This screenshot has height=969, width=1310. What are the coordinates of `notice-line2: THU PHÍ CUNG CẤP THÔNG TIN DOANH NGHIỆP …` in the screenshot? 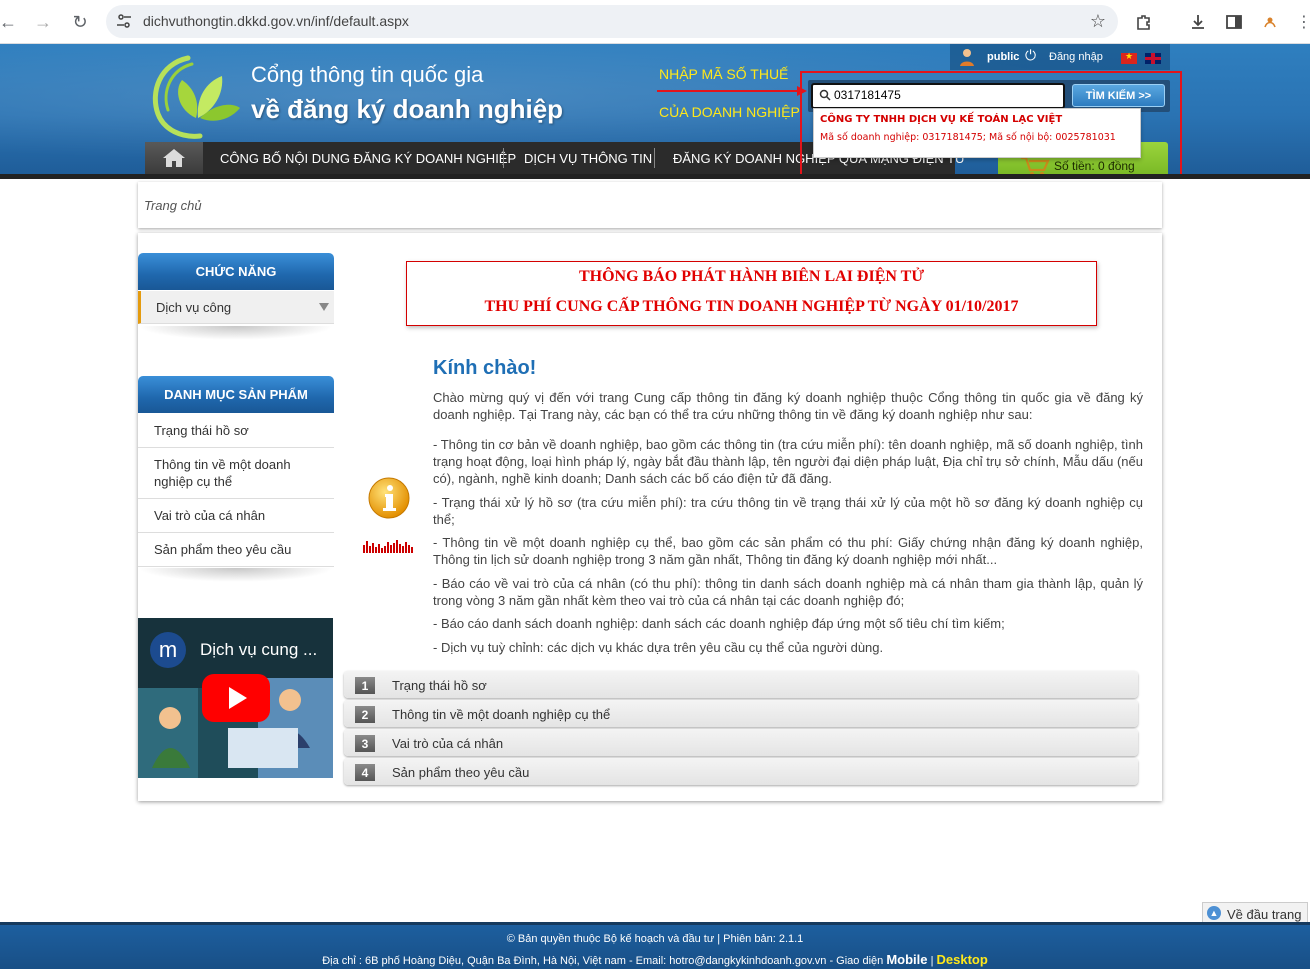 It's located at (751, 306).